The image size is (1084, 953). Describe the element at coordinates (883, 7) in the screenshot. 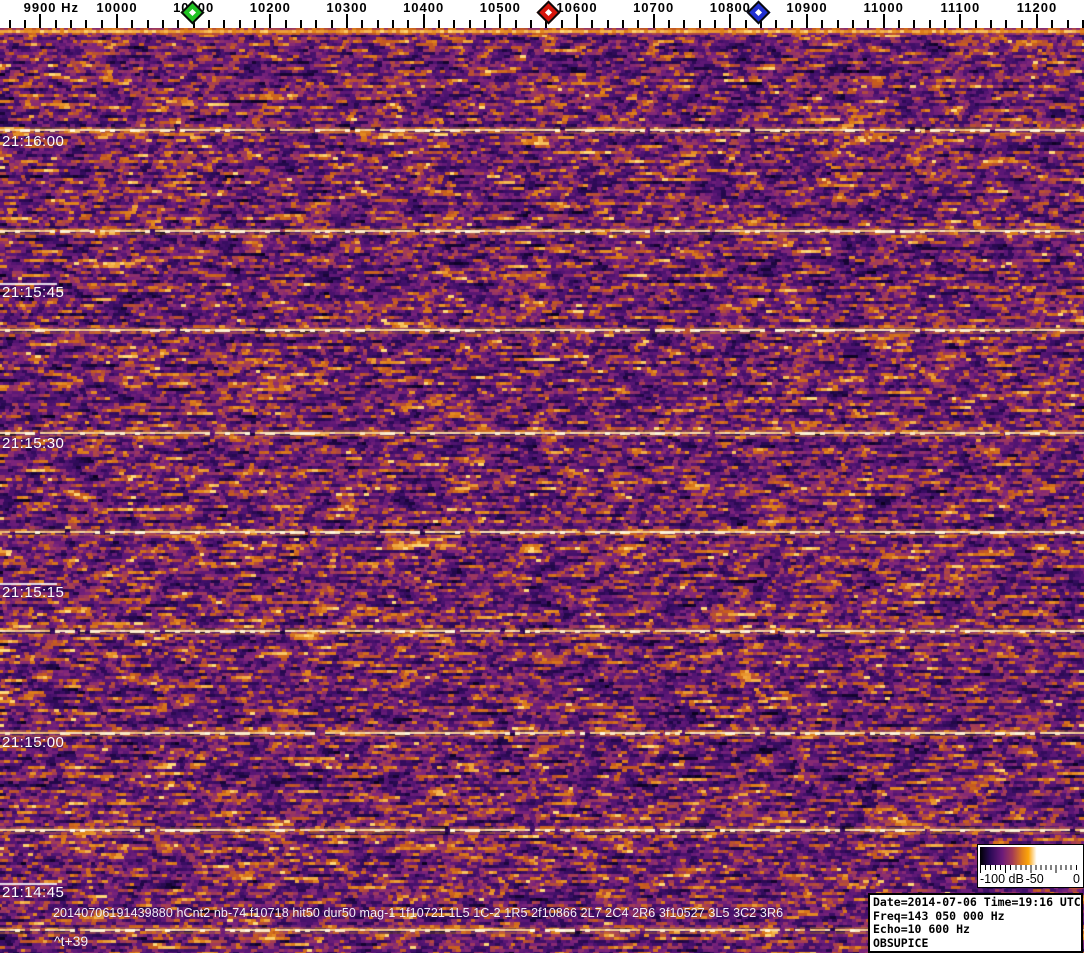

I see `freq-label: 11000` at that location.